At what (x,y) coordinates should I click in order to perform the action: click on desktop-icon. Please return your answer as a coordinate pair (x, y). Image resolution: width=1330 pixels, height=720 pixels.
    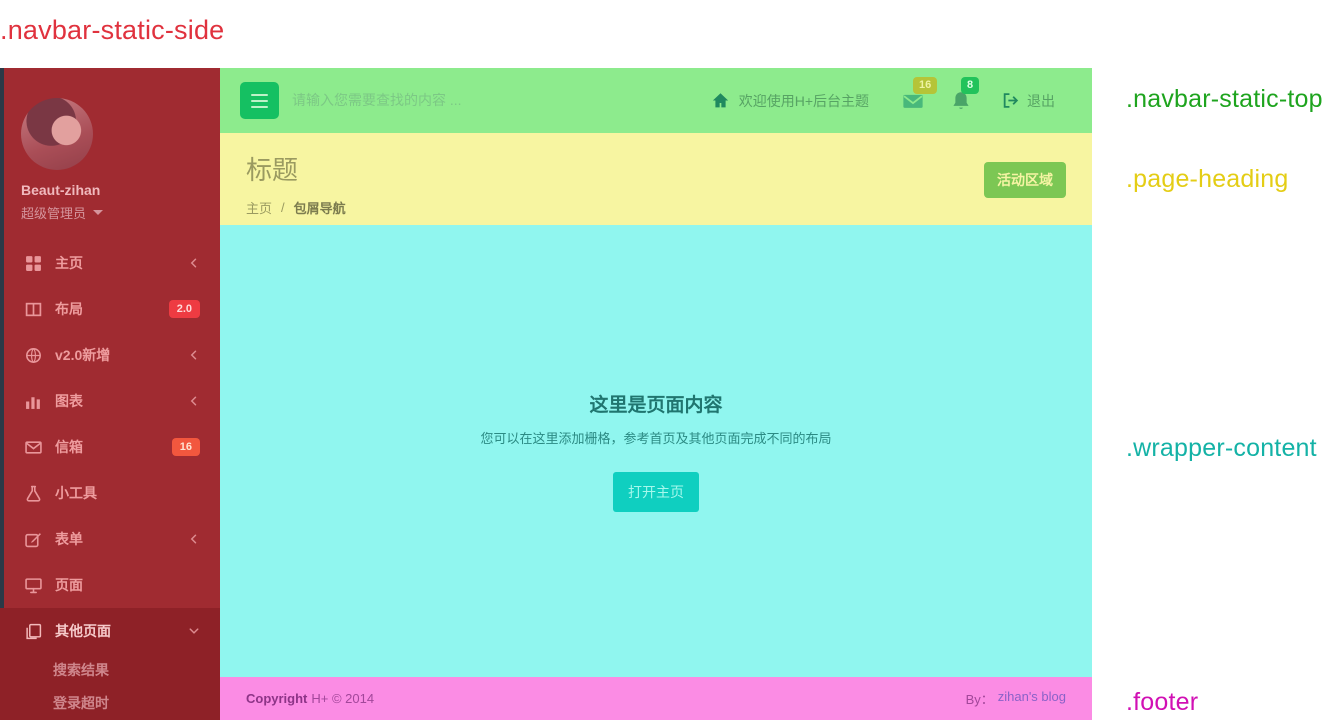
    Looking at the image, I should click on (33, 585).